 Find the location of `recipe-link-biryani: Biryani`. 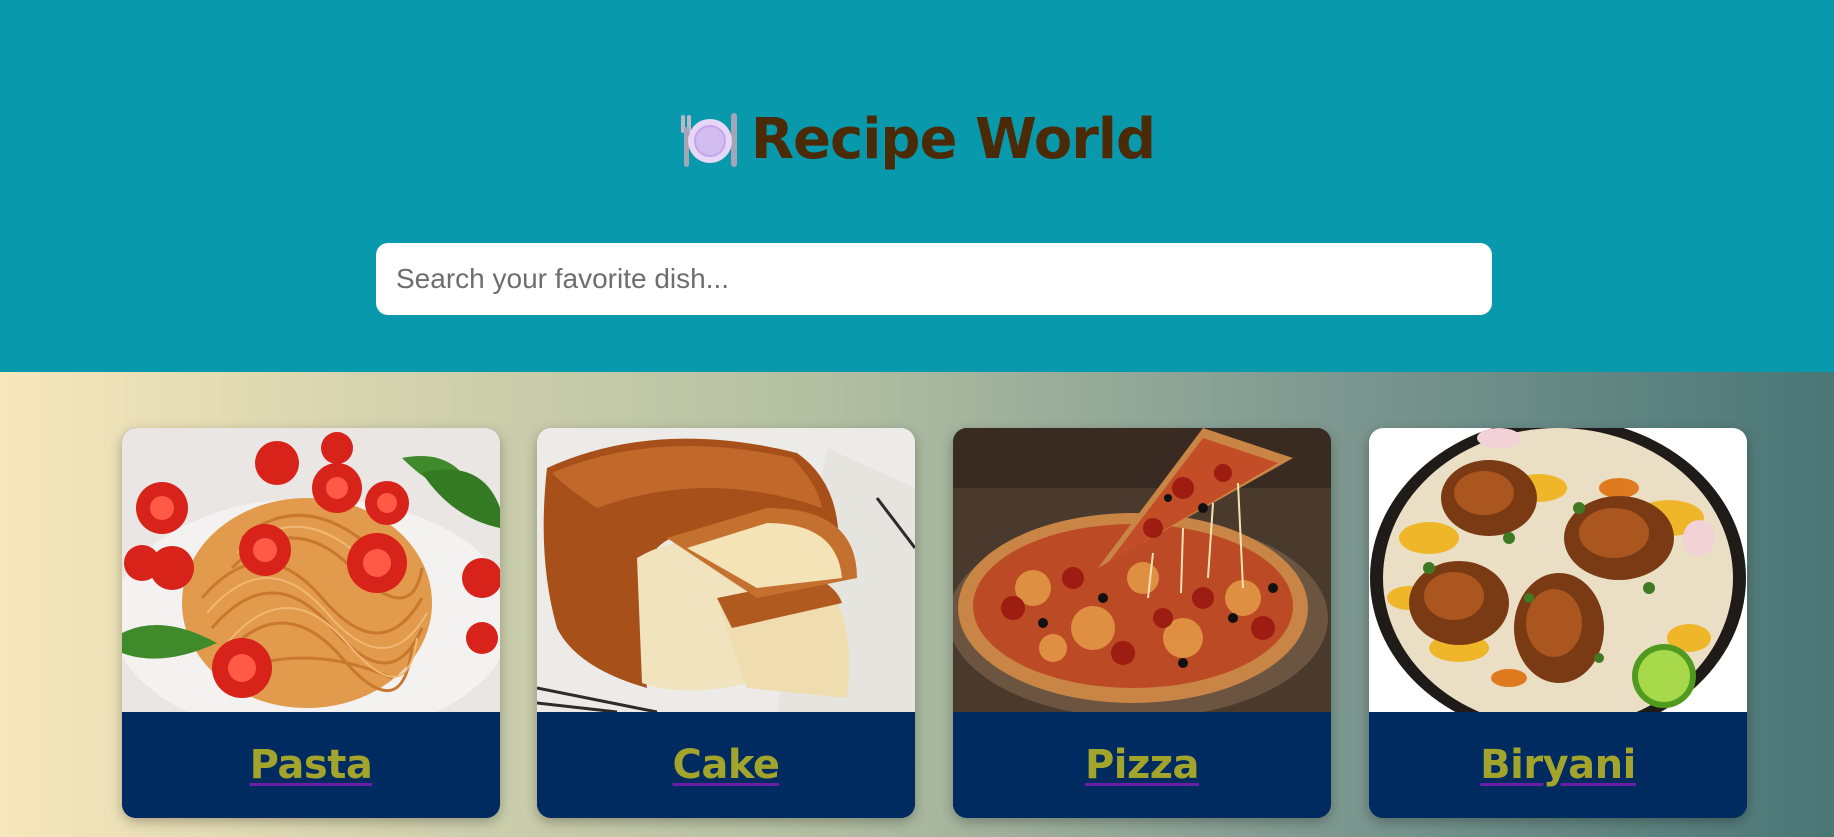

recipe-link-biryani: Biryani is located at coordinates (1558, 765).